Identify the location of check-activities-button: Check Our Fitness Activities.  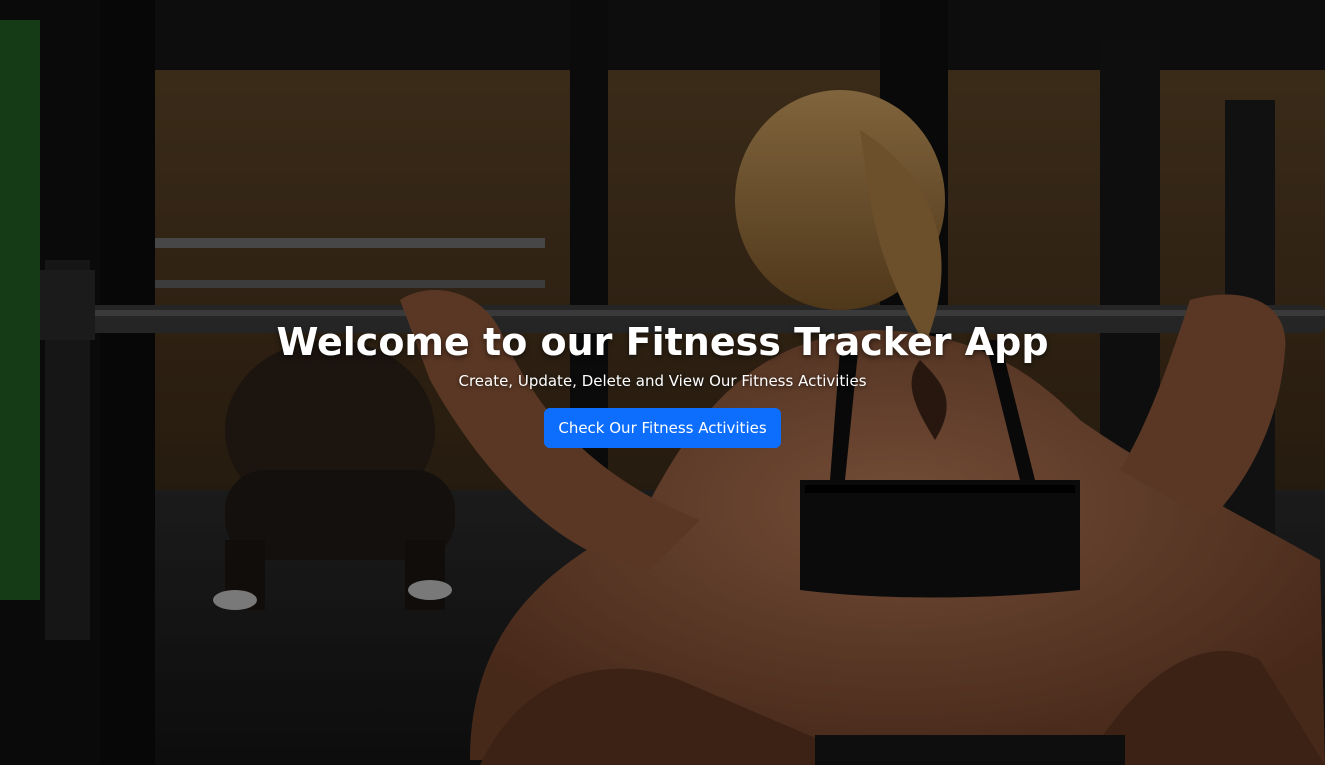
(662, 428).